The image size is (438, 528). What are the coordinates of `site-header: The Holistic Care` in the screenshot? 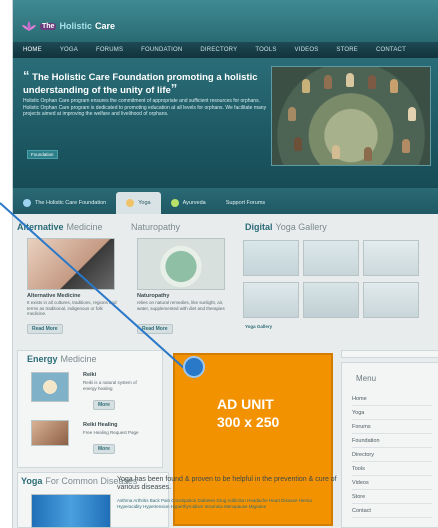 It's located at (225, 21).